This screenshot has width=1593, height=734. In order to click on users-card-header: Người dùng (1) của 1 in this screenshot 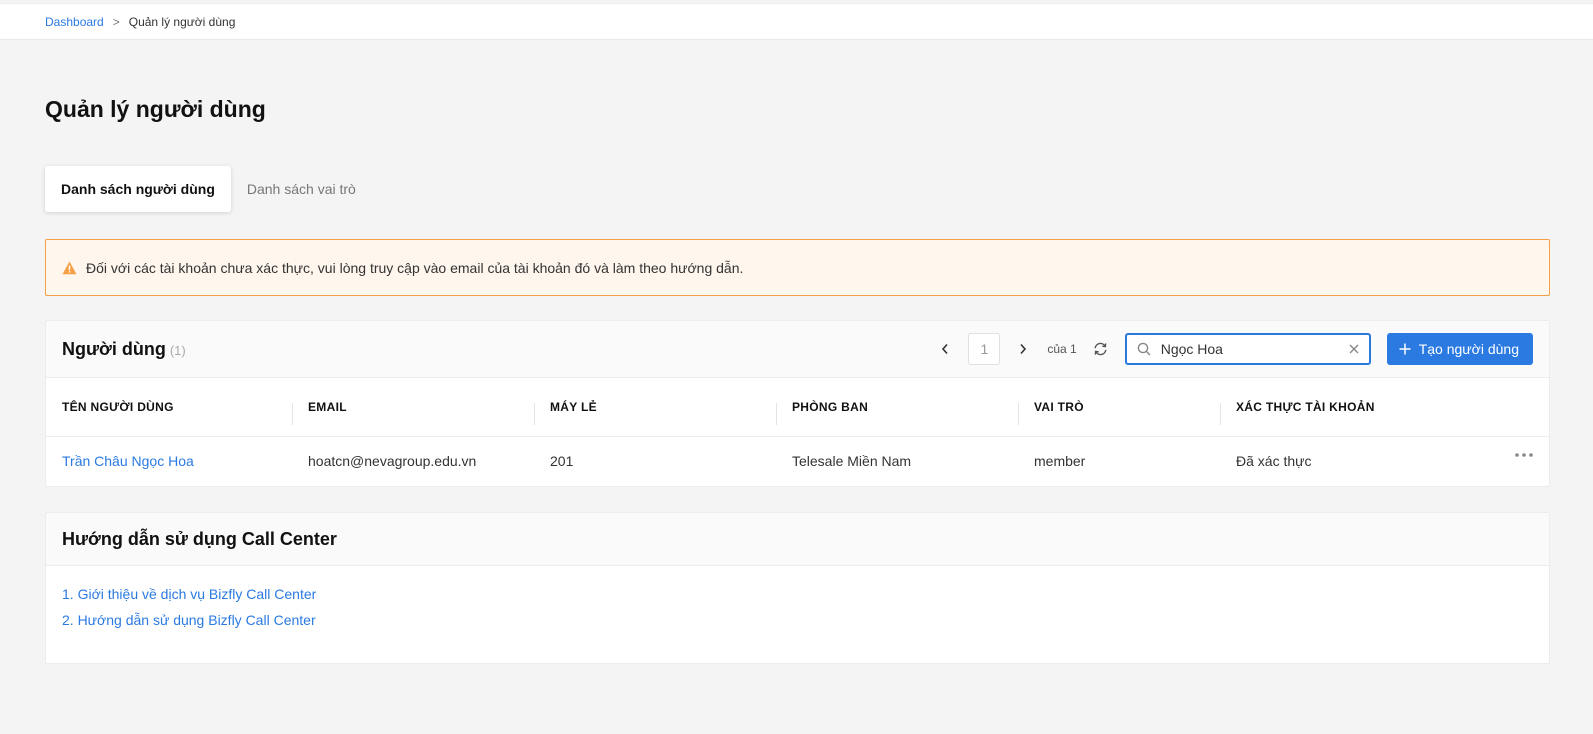, I will do `click(797, 349)`.